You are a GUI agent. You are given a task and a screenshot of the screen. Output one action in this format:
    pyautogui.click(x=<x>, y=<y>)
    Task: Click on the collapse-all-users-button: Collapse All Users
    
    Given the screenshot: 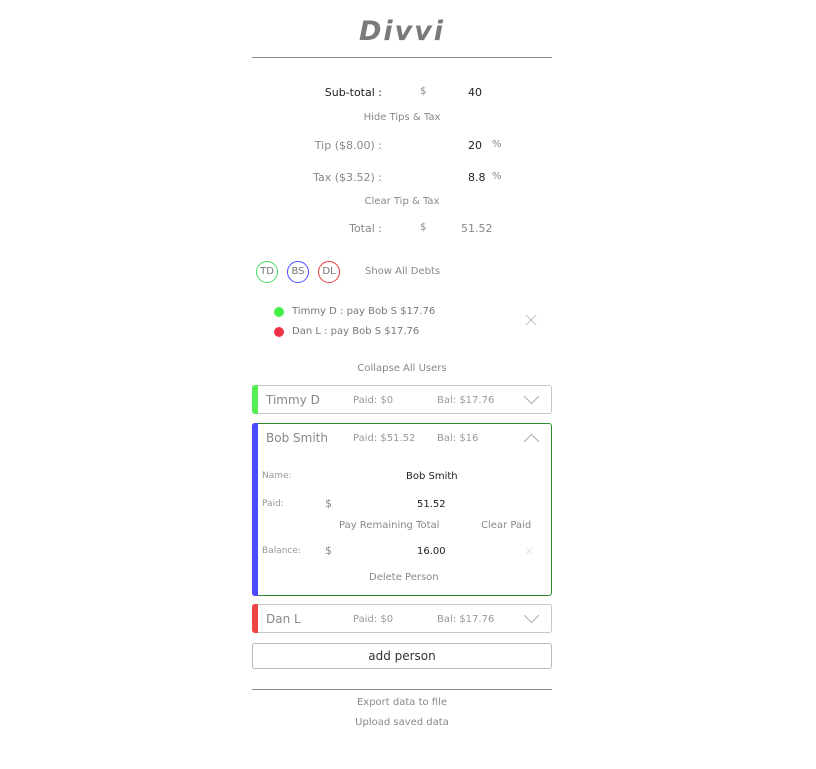 What is the action you would take?
    pyautogui.click(x=402, y=368)
    